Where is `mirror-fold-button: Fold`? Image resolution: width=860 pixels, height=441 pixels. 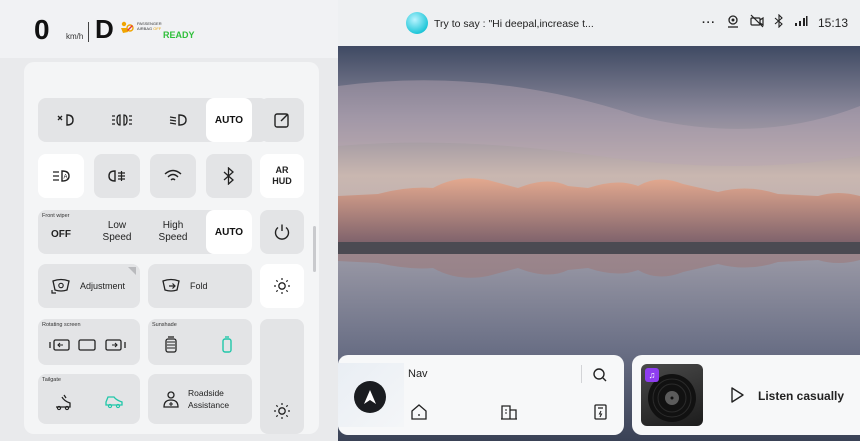 mirror-fold-button: Fold is located at coordinates (200, 286).